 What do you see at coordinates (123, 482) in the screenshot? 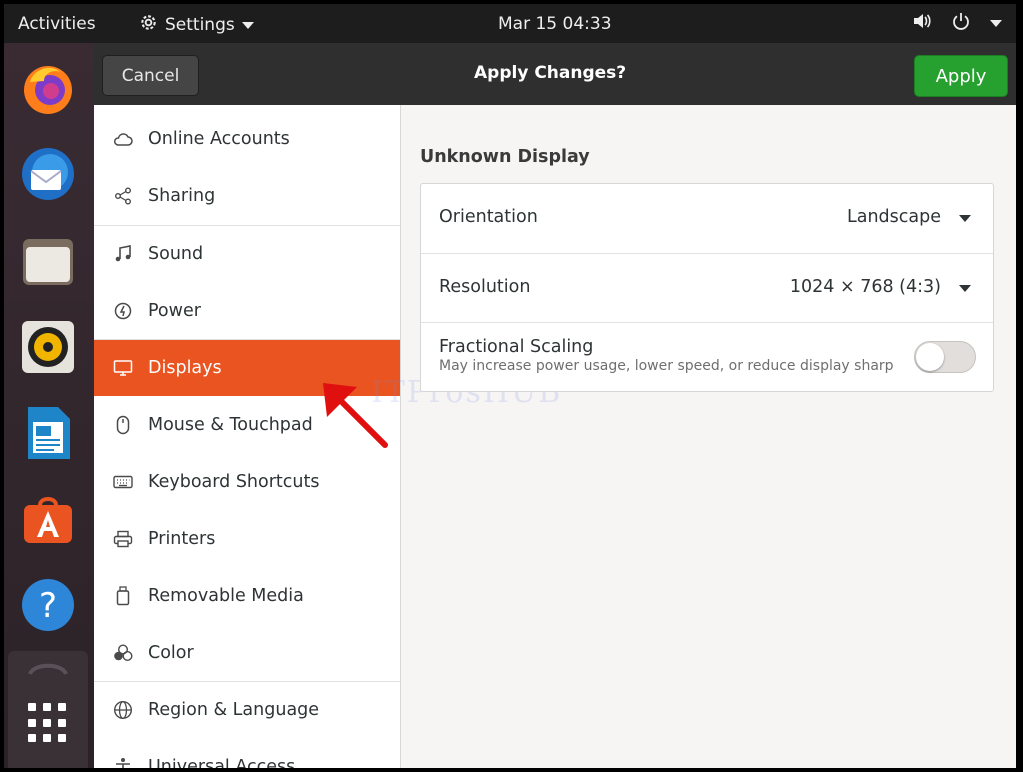
I see `keyboard-icon` at bounding box center [123, 482].